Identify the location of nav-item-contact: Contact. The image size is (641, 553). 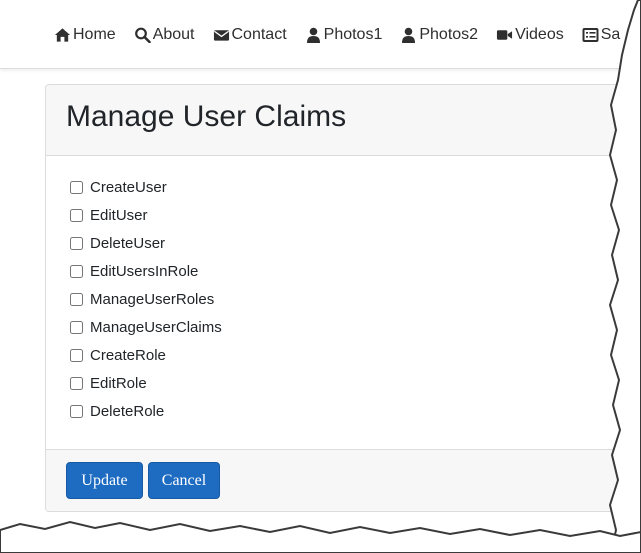
(250, 35).